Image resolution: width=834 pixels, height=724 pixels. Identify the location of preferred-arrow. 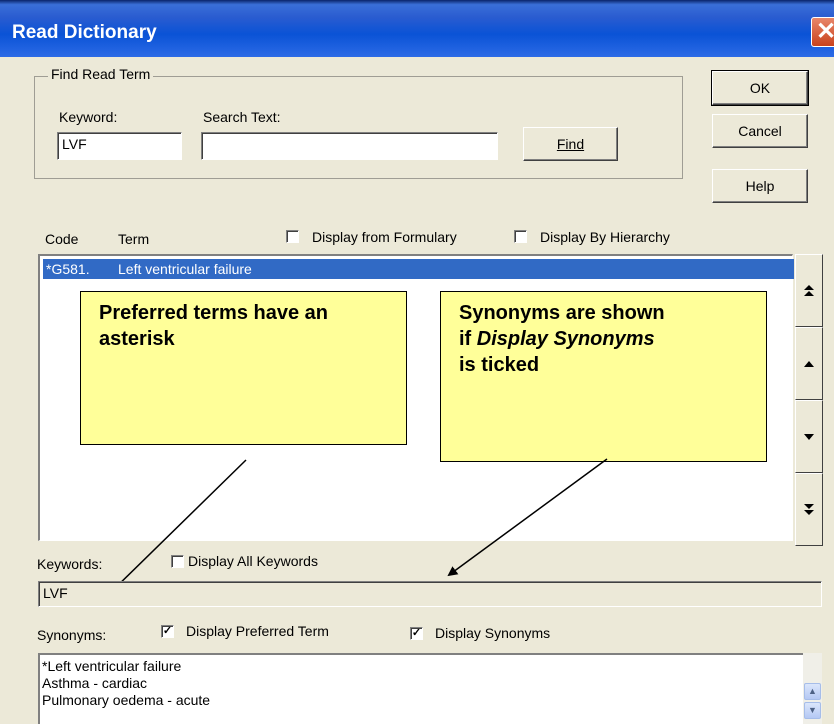
(175, 529).